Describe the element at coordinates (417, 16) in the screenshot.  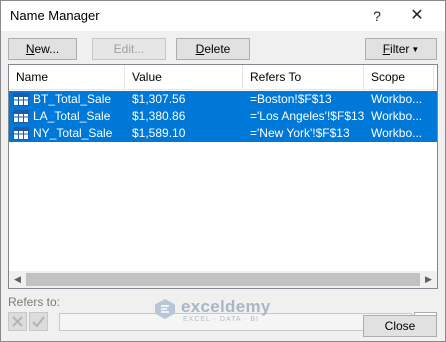
I see `close-window-button: ✕` at that location.